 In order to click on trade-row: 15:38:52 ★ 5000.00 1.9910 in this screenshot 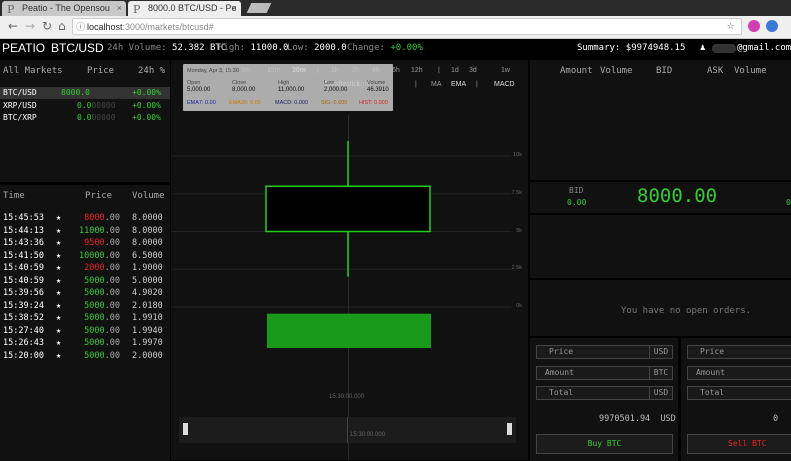, I will do `click(85, 318)`.